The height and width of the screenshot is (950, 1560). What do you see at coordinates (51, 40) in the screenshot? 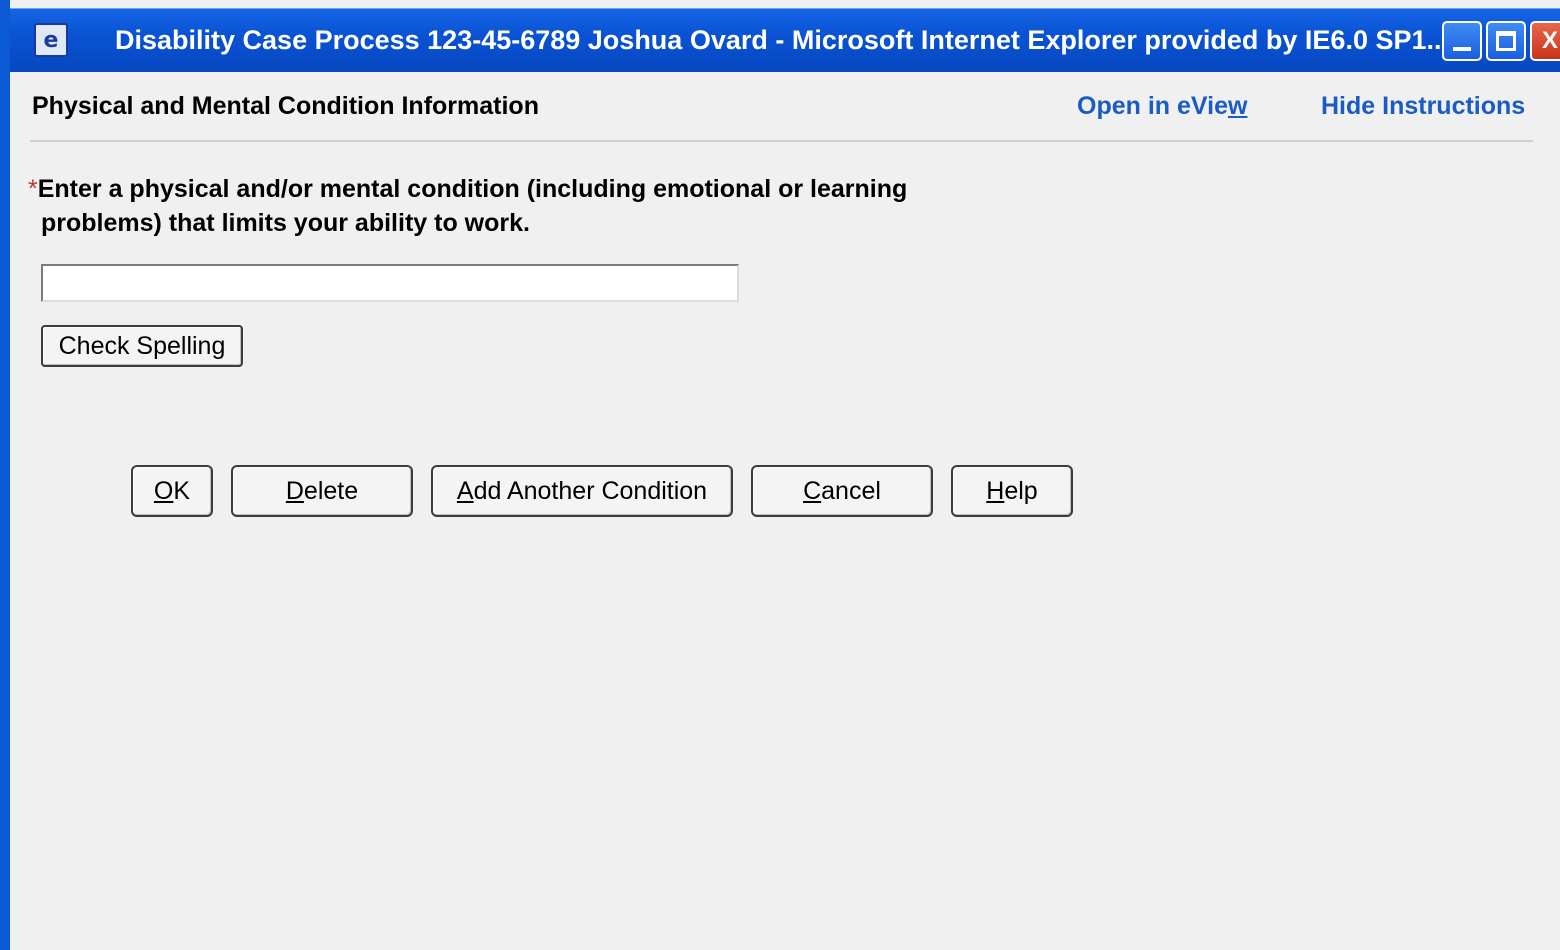
I see `ie-page-icon: e` at bounding box center [51, 40].